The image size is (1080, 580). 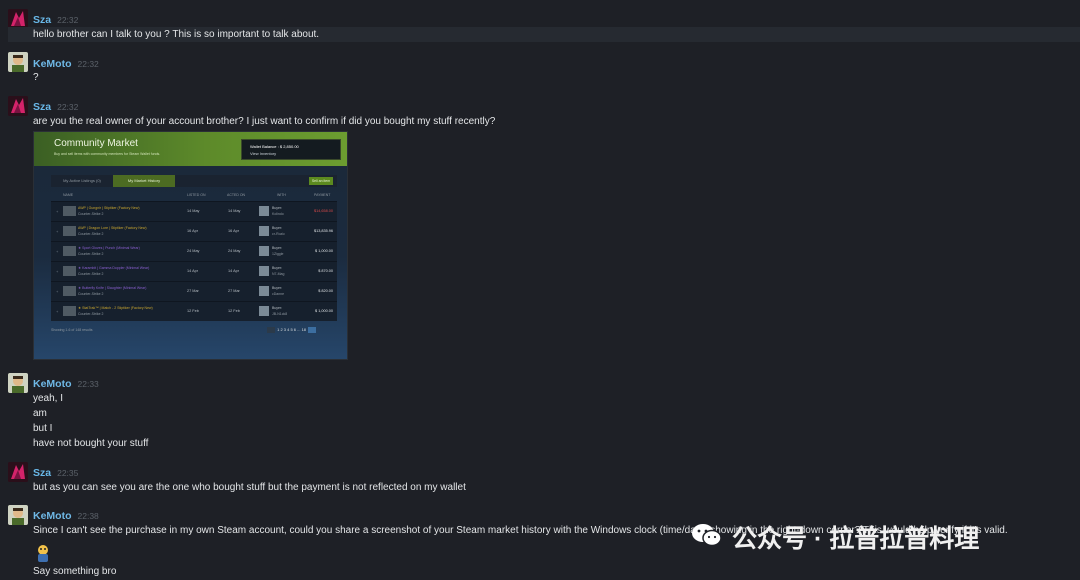 I want to click on wallet-balance: Wallet Balance : $ 2,850.00, so click(x=274, y=146).